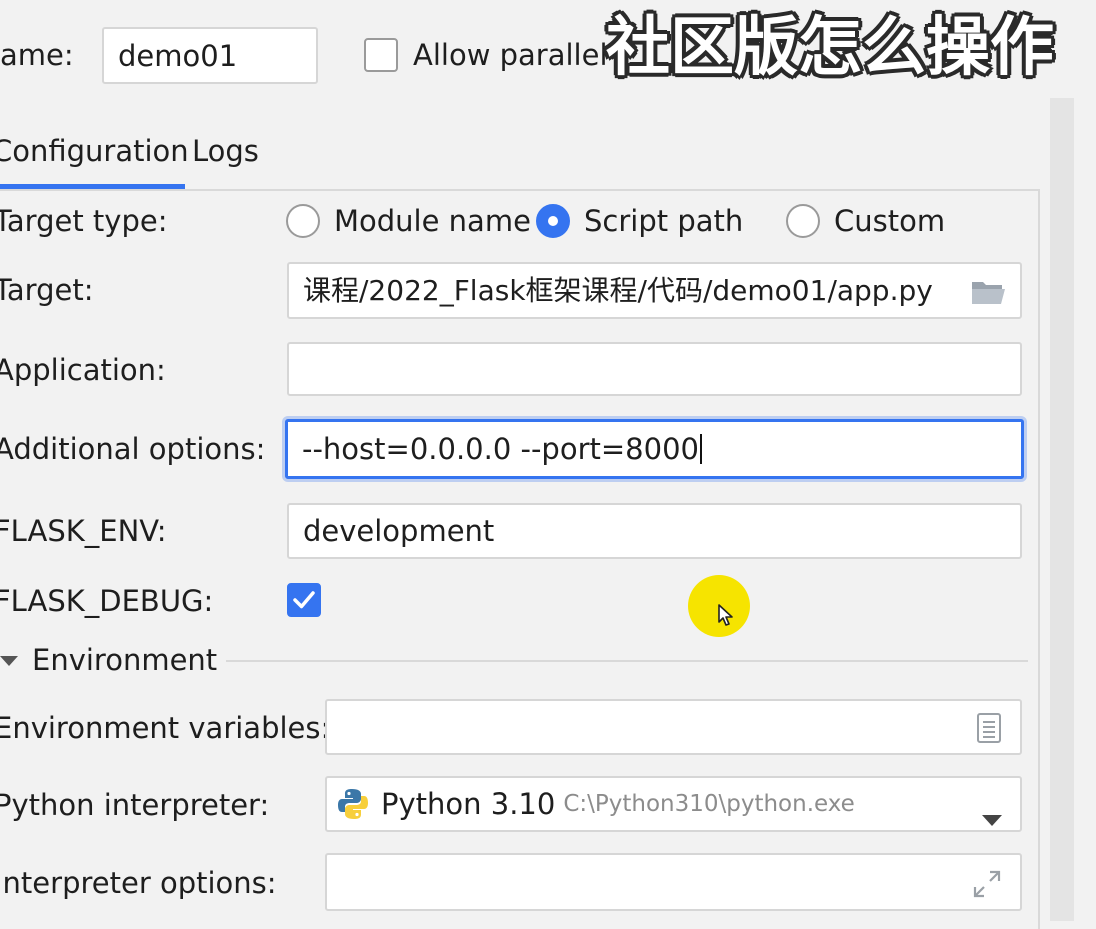 The height and width of the screenshot is (929, 1096). What do you see at coordinates (992, 815) in the screenshot?
I see `chevron-down-icon` at bounding box center [992, 815].